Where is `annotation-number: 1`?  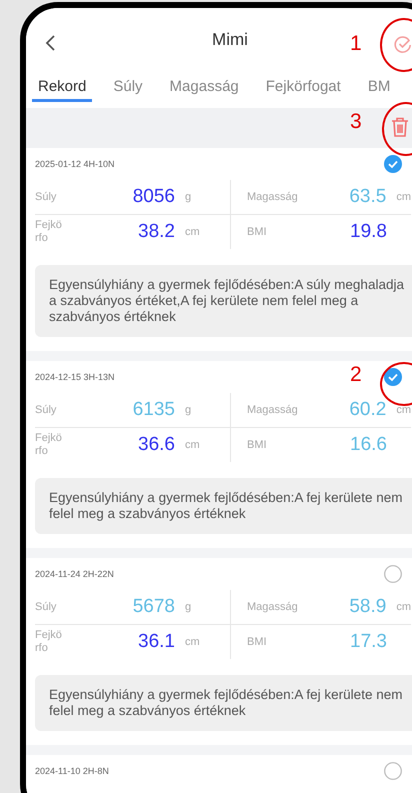 annotation-number: 1 is located at coordinates (356, 44).